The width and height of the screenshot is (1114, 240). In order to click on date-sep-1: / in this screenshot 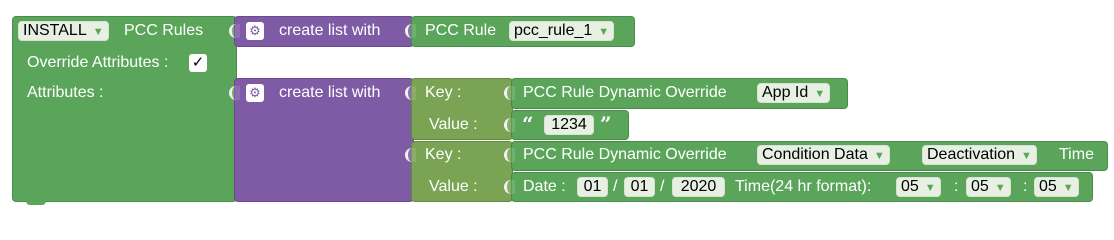, I will do `click(615, 186)`.